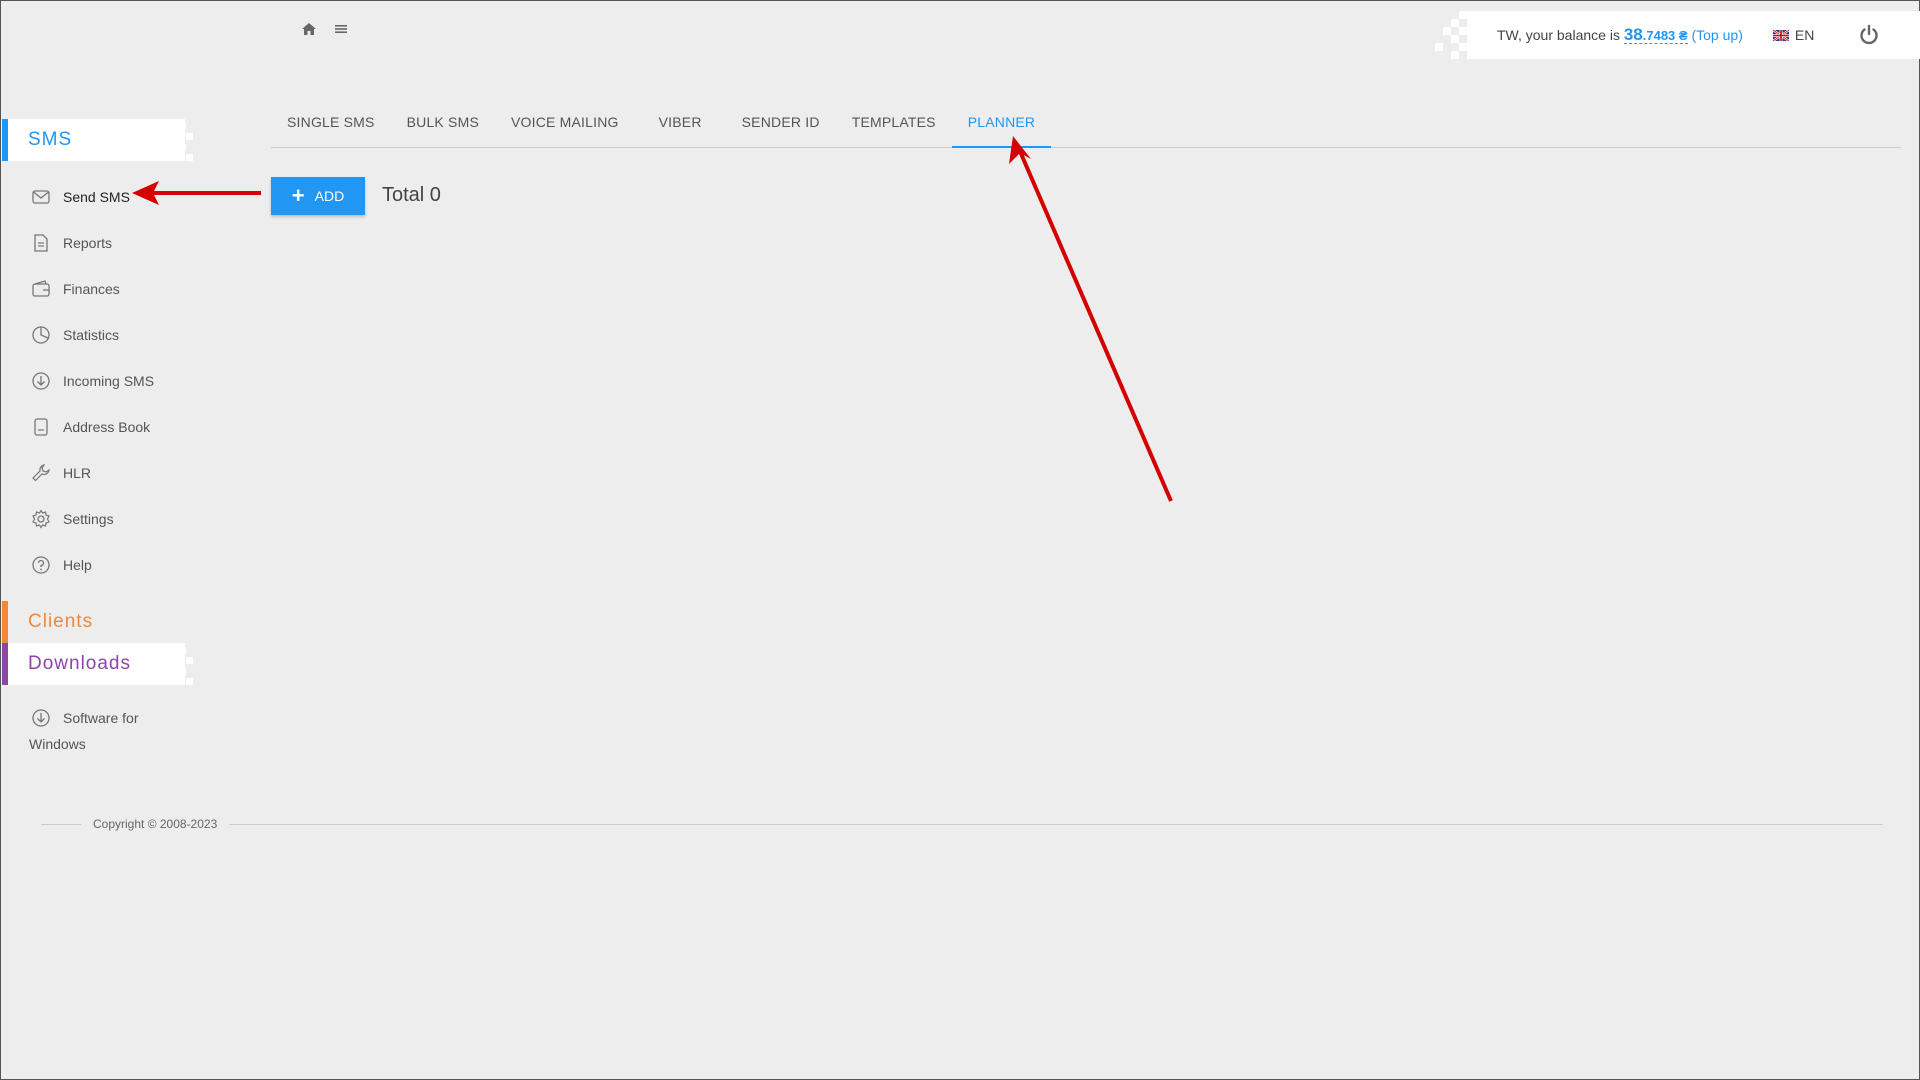 The image size is (1920, 1080). I want to click on sidebar-item-label: Settings, so click(88, 519).